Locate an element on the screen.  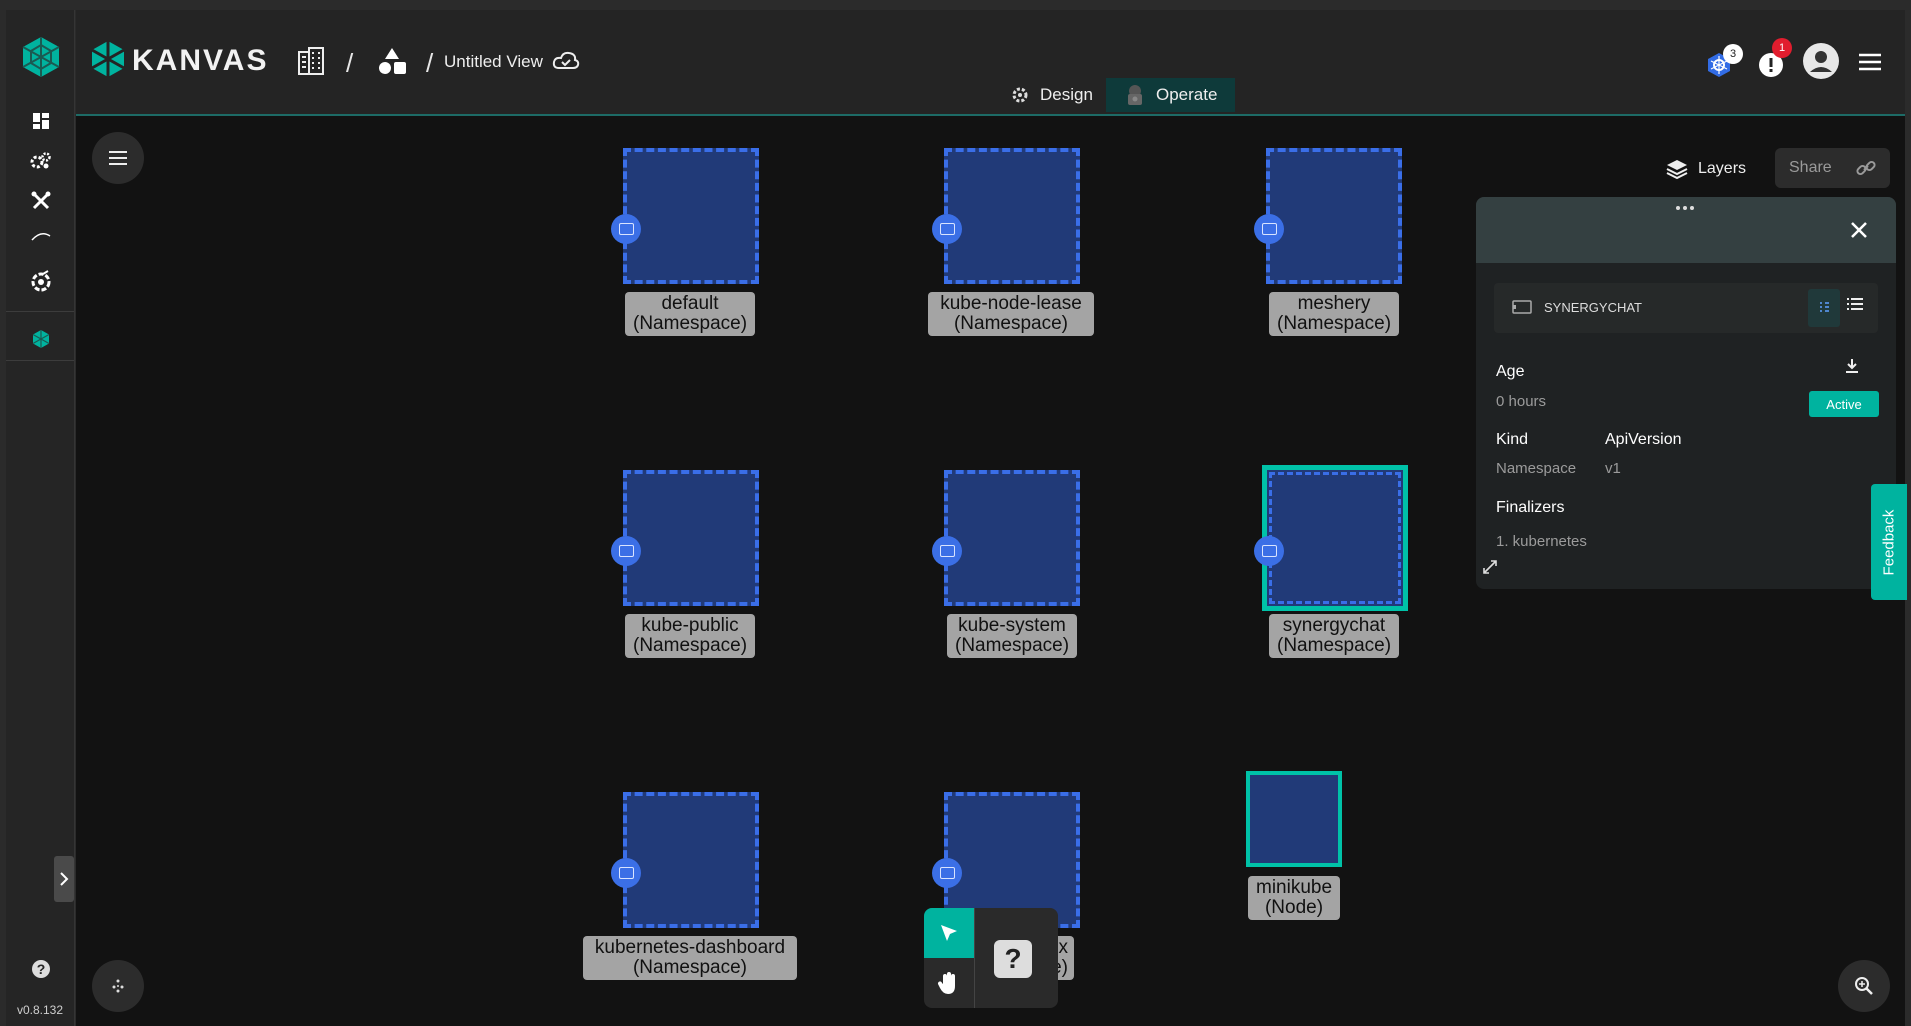
layers-label: Layers is located at coordinates (1722, 168).